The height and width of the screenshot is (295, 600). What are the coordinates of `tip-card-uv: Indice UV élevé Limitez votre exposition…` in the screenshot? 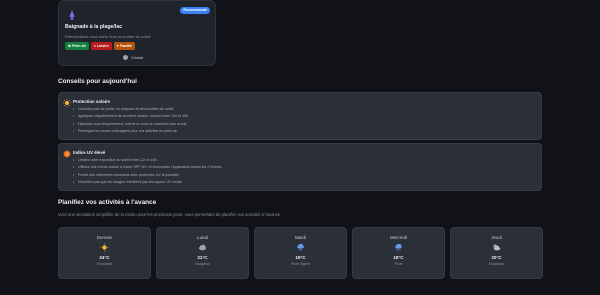 It's located at (300, 167).